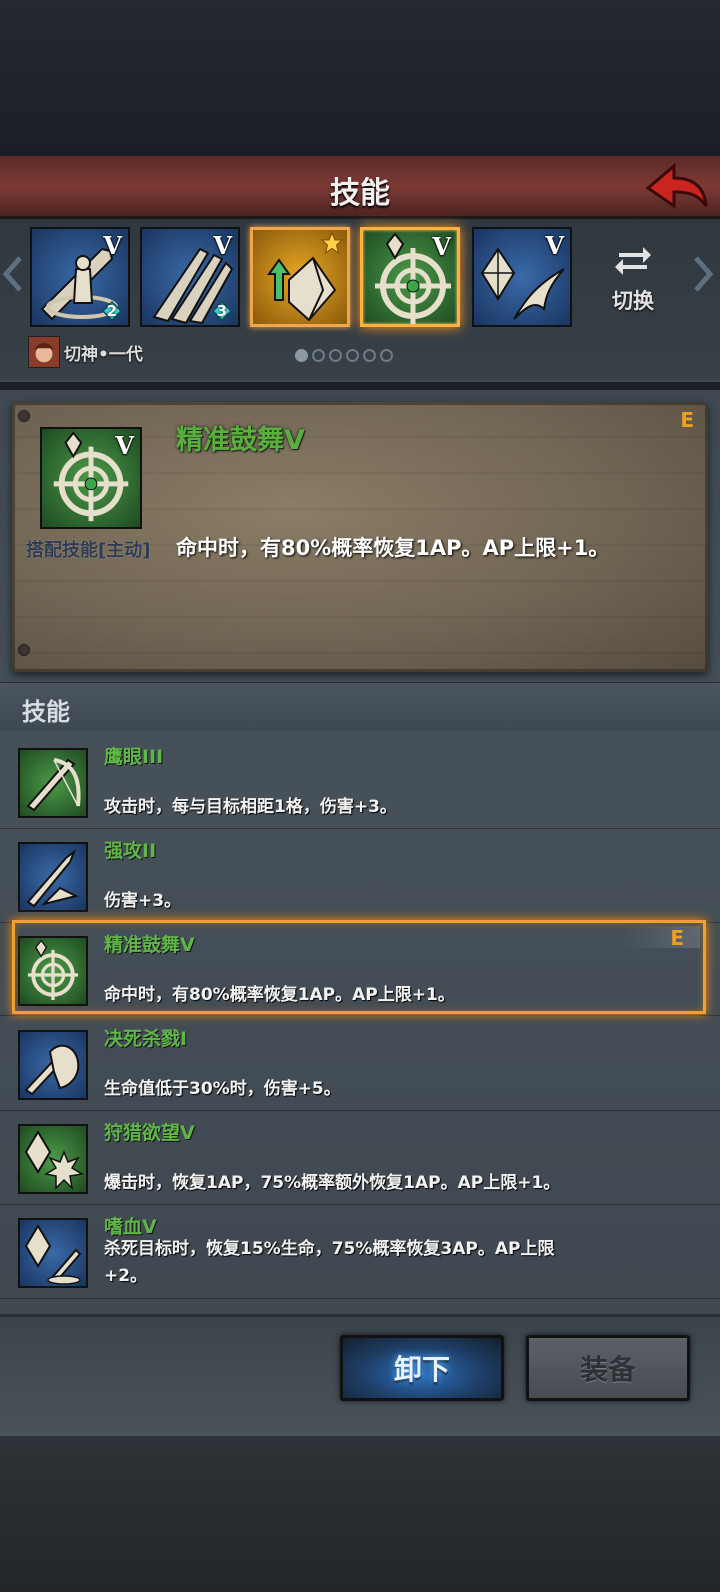 The width and height of the screenshot is (720, 1592). I want to click on blade-strike-icon, so click(53, 877).